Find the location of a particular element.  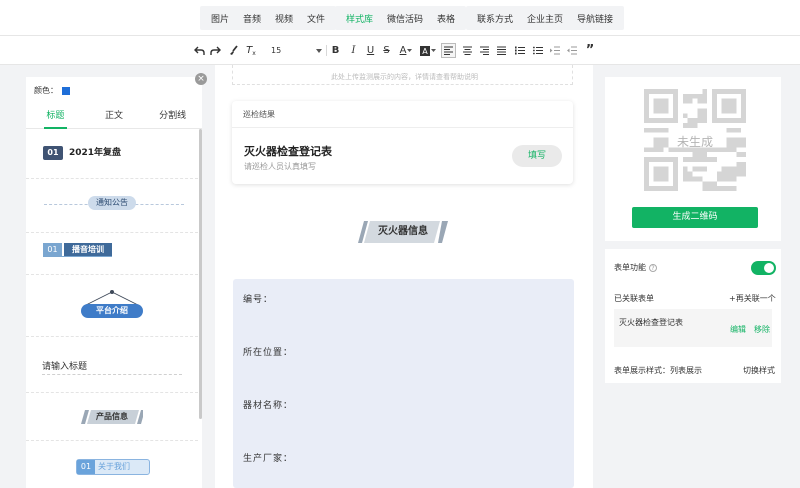

font-size-value: 15 is located at coordinates (276, 50).